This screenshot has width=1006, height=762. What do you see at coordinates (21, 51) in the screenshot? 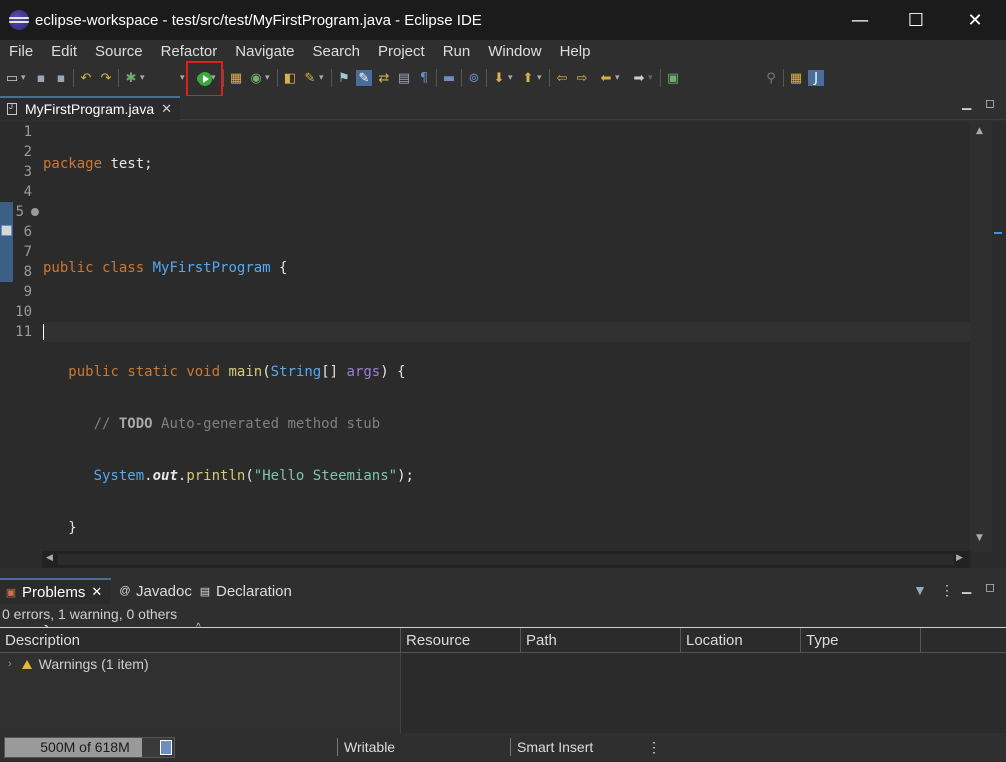
I see `menu-file: File` at bounding box center [21, 51].